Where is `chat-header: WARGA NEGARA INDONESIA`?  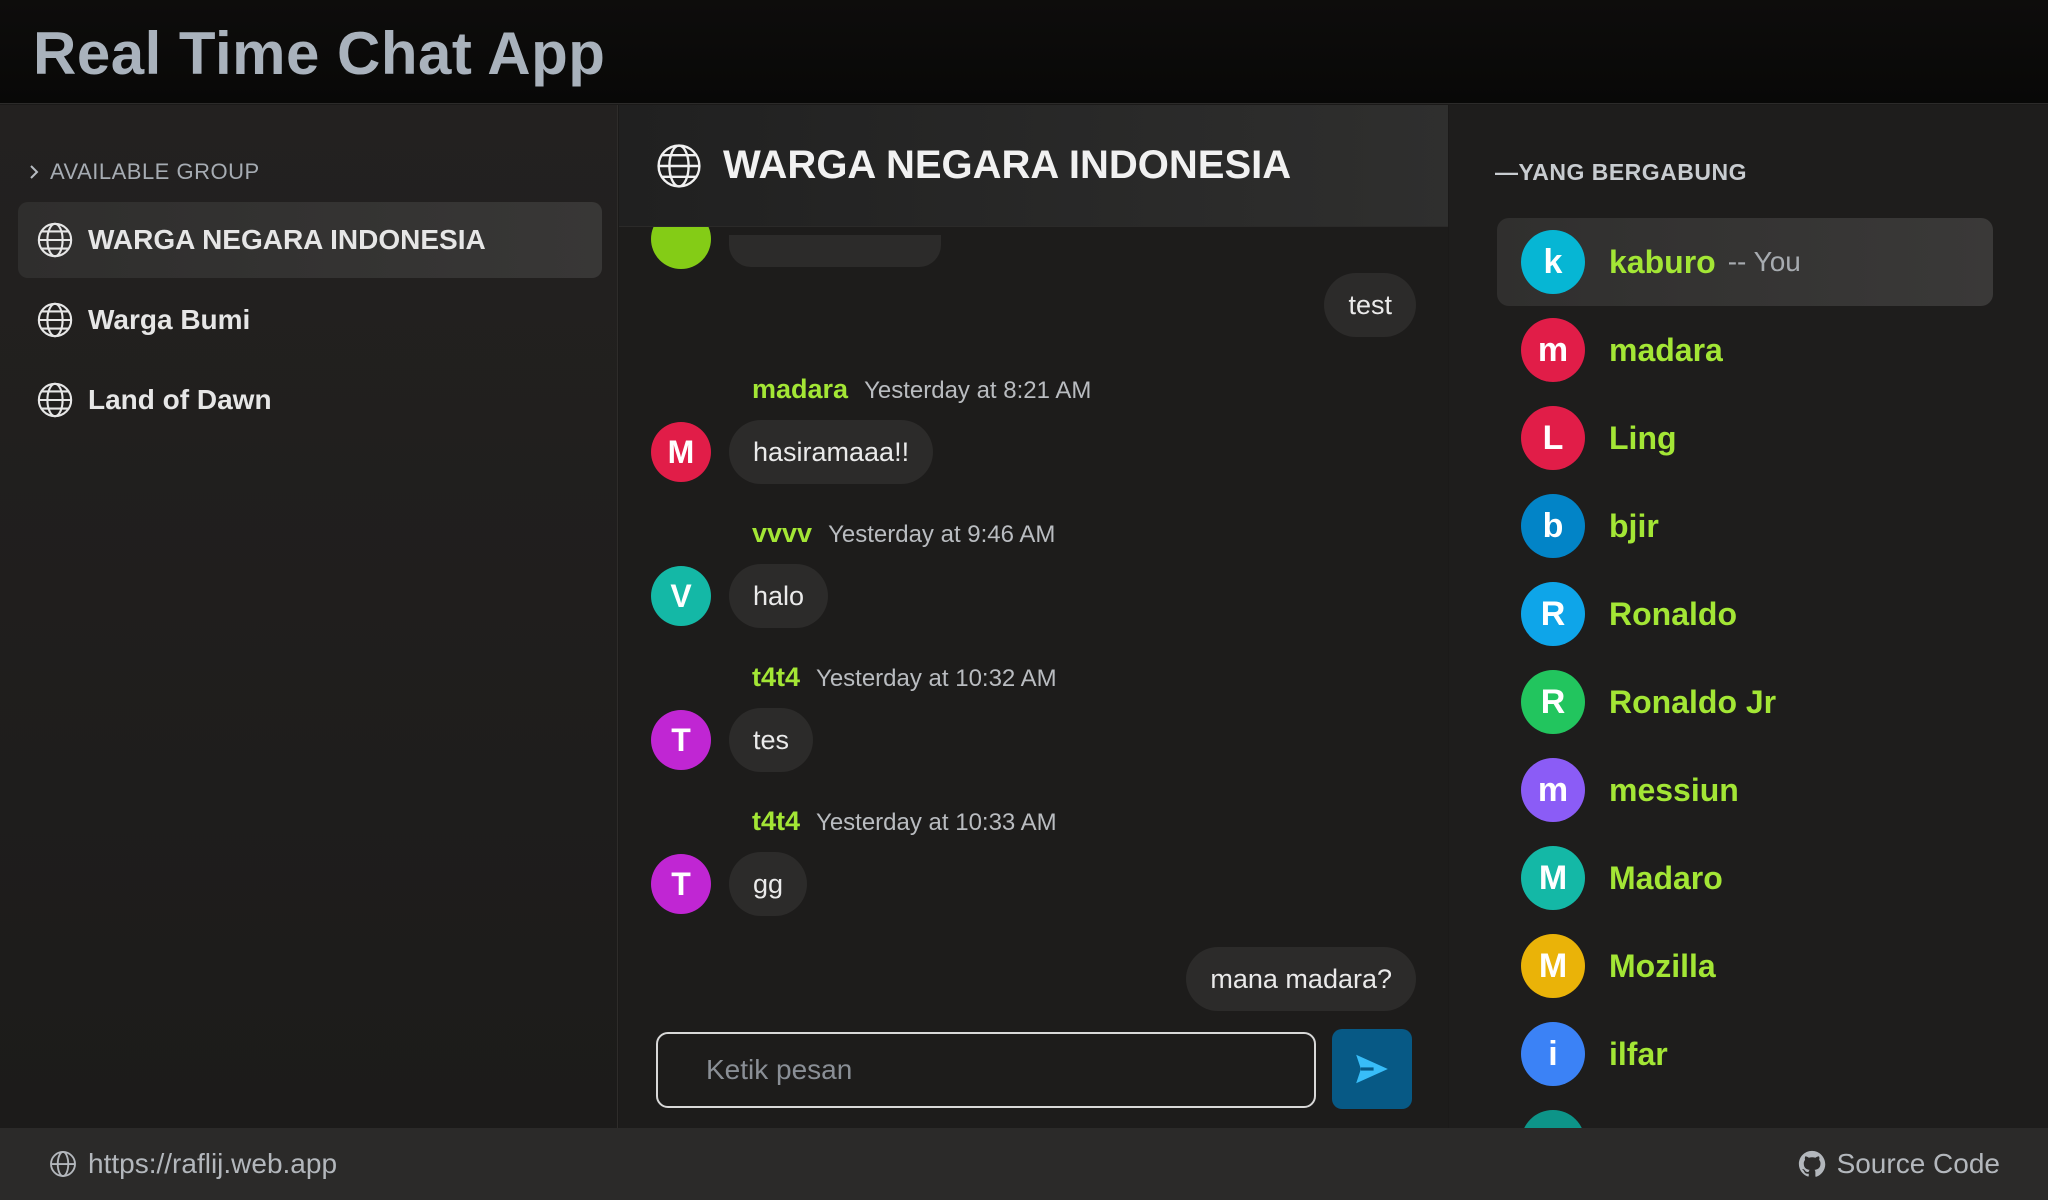 chat-header: WARGA NEGARA INDONESIA is located at coordinates (1033, 166).